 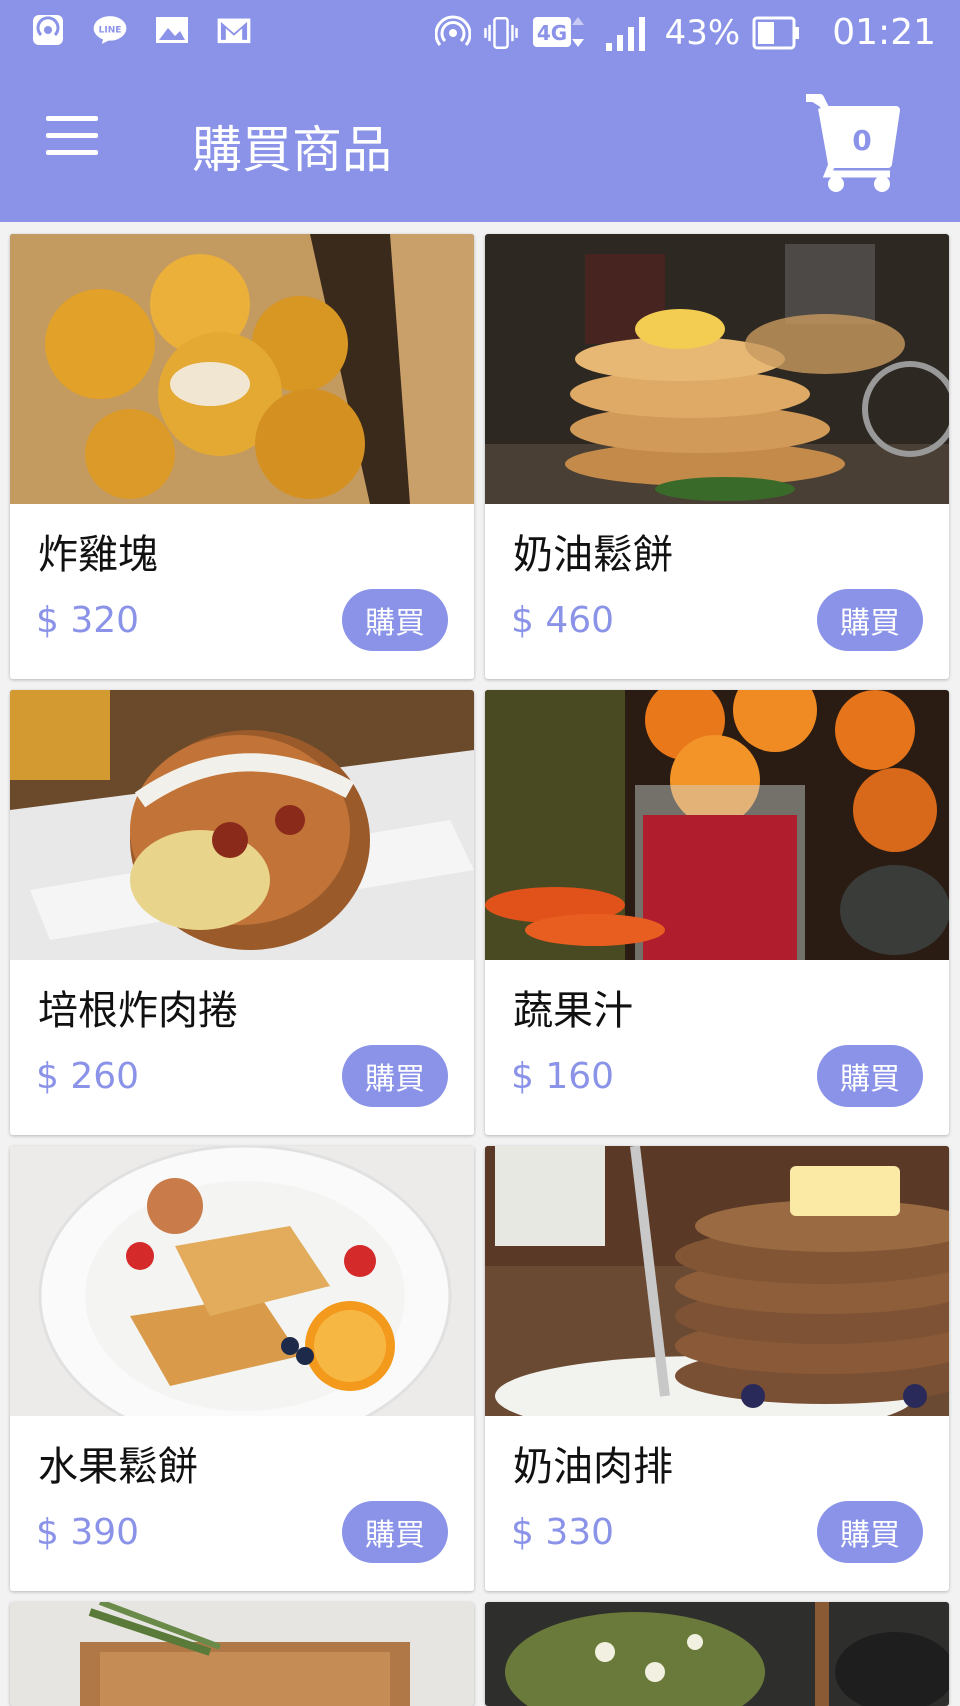 What do you see at coordinates (552, 33) in the screenshot?
I see `svg-text: 4G` at bounding box center [552, 33].